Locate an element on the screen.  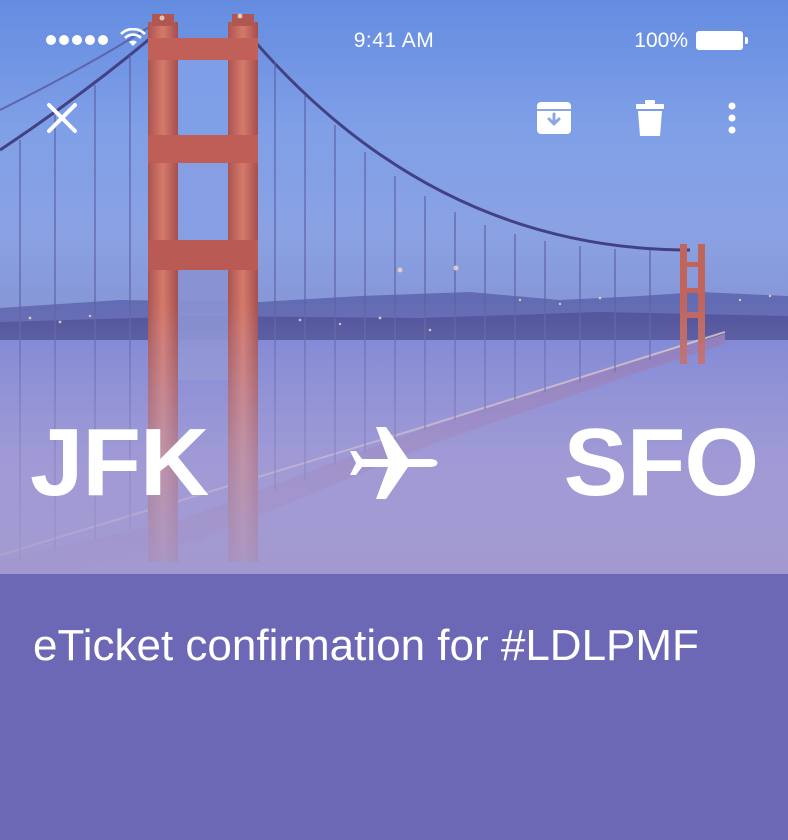
close-icon is located at coordinates (62, 118).